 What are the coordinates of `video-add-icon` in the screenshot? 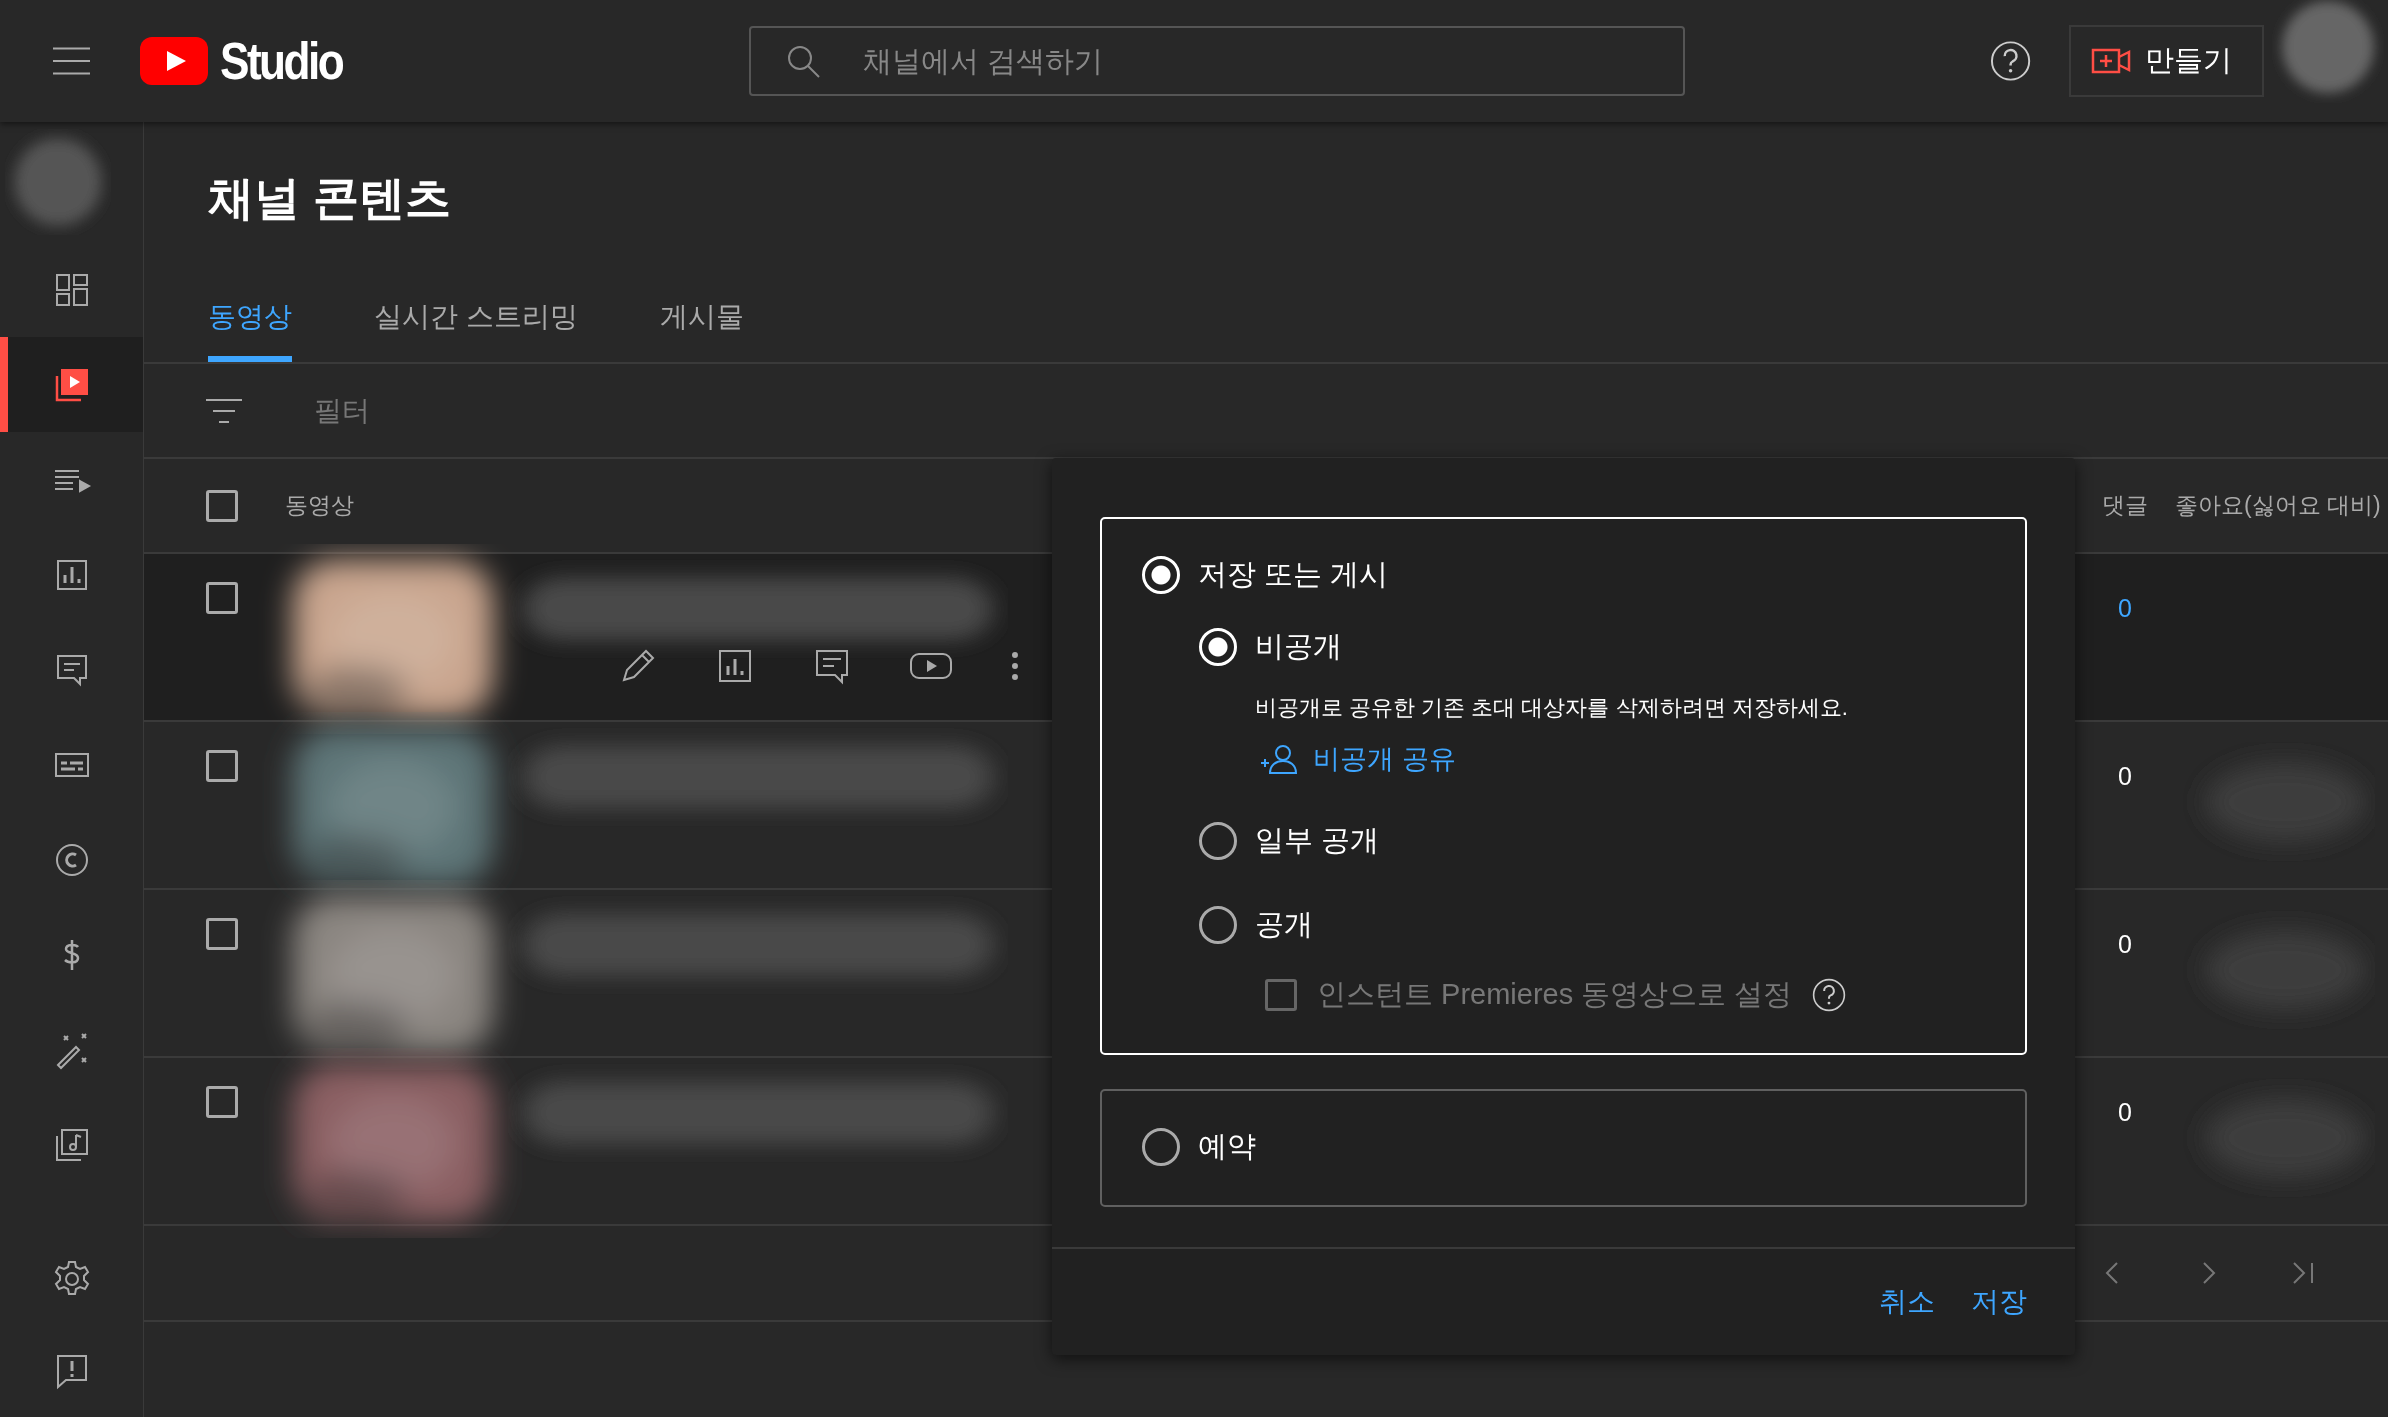 It's located at (2111, 61).